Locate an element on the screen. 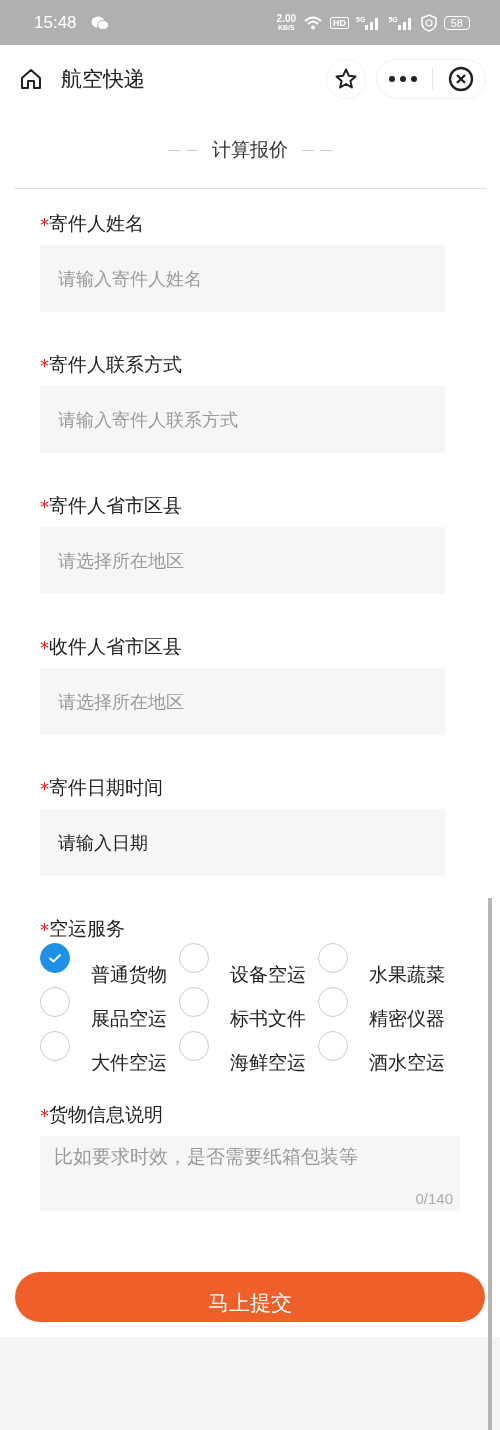 This screenshot has height=1430, width=500. star-icon is located at coordinates (346, 78).